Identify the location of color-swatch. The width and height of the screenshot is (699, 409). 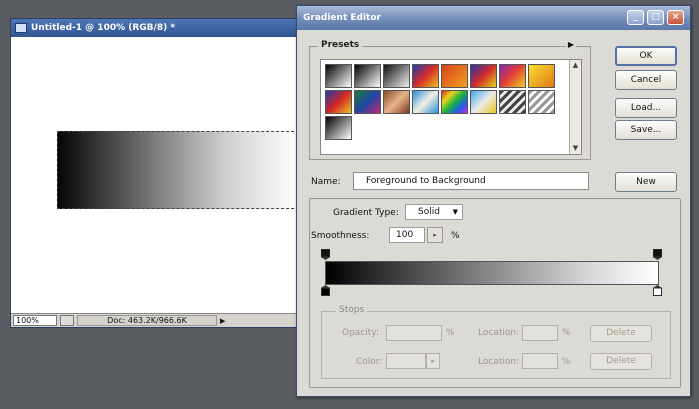
(406, 361).